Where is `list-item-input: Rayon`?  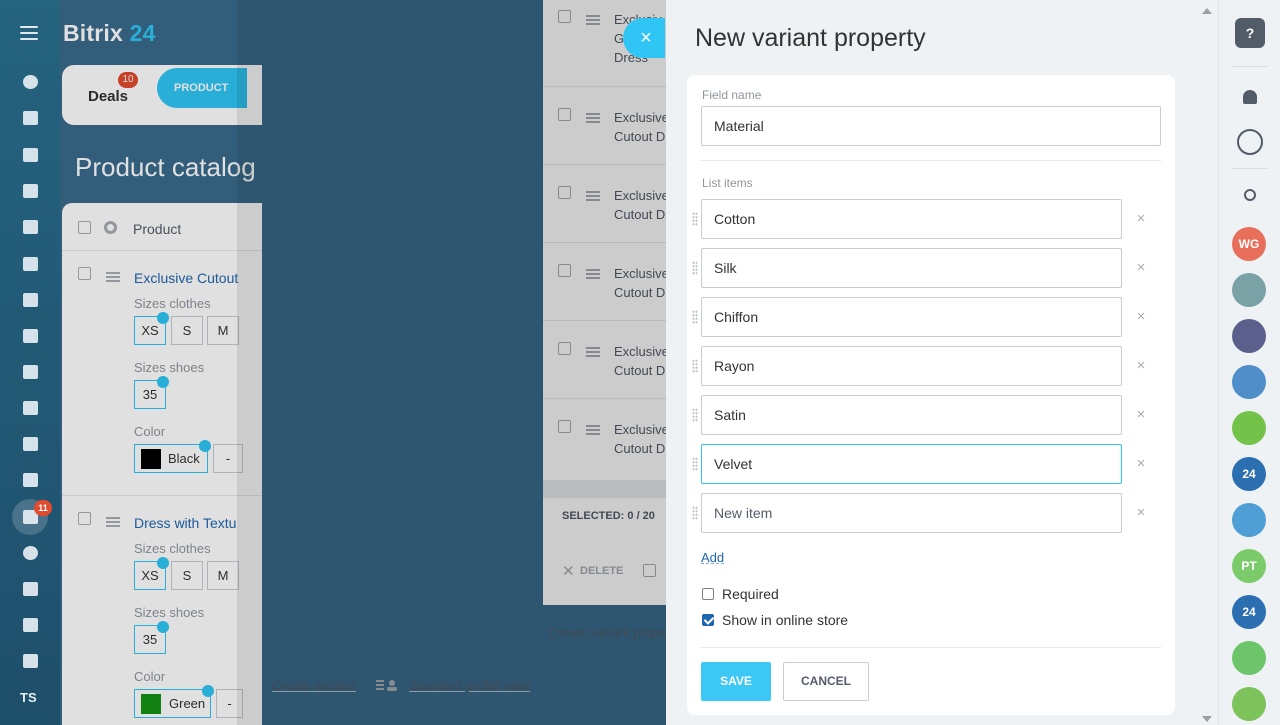 list-item-input: Rayon is located at coordinates (911, 366).